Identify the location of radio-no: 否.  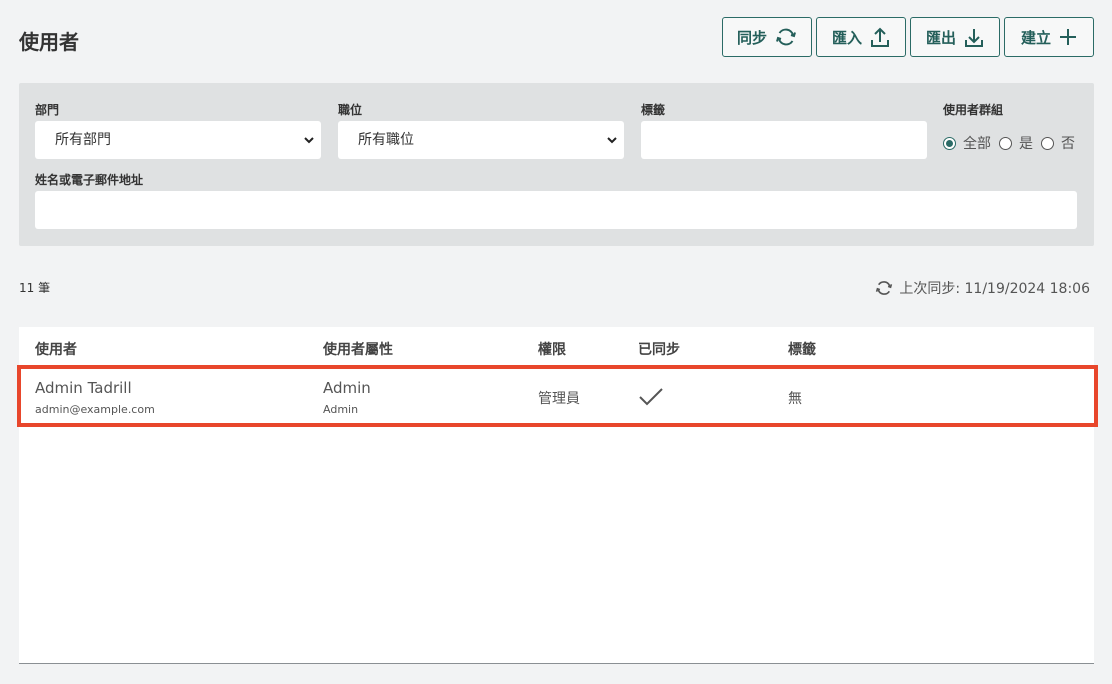
(1058, 143).